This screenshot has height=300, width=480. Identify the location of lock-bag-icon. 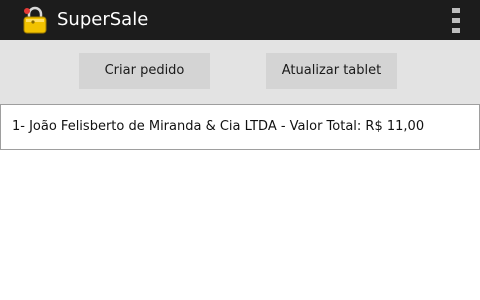
(35, 20).